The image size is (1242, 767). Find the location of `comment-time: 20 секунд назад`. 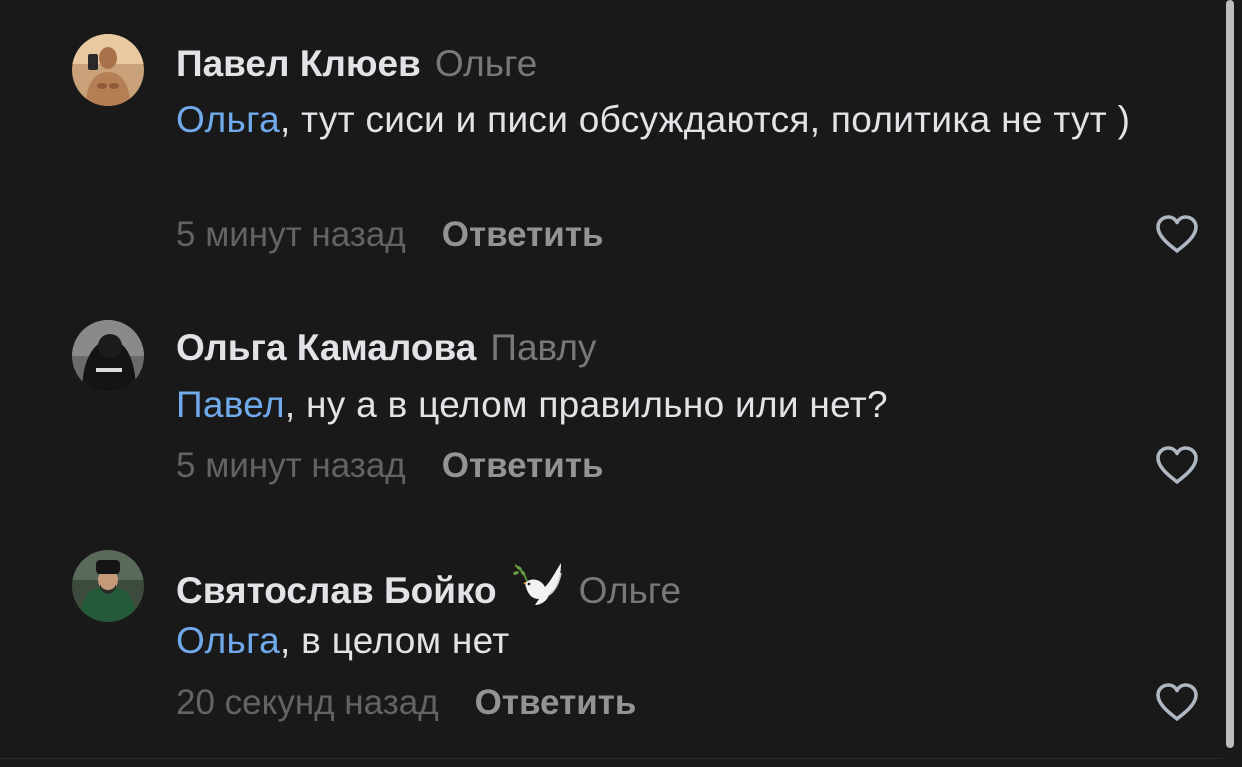

comment-time: 20 секунд назад is located at coordinates (307, 702).